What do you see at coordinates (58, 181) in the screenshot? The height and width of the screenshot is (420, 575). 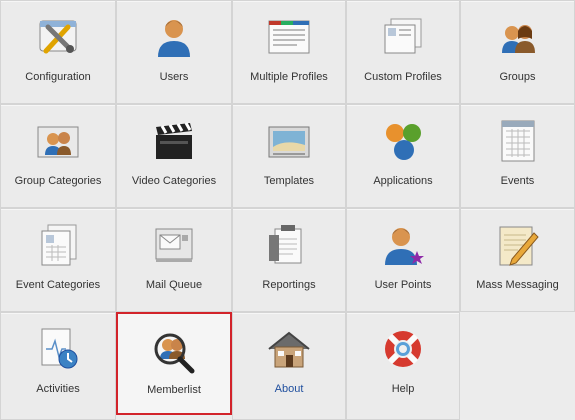 I see `tile-label: Group Categories` at bounding box center [58, 181].